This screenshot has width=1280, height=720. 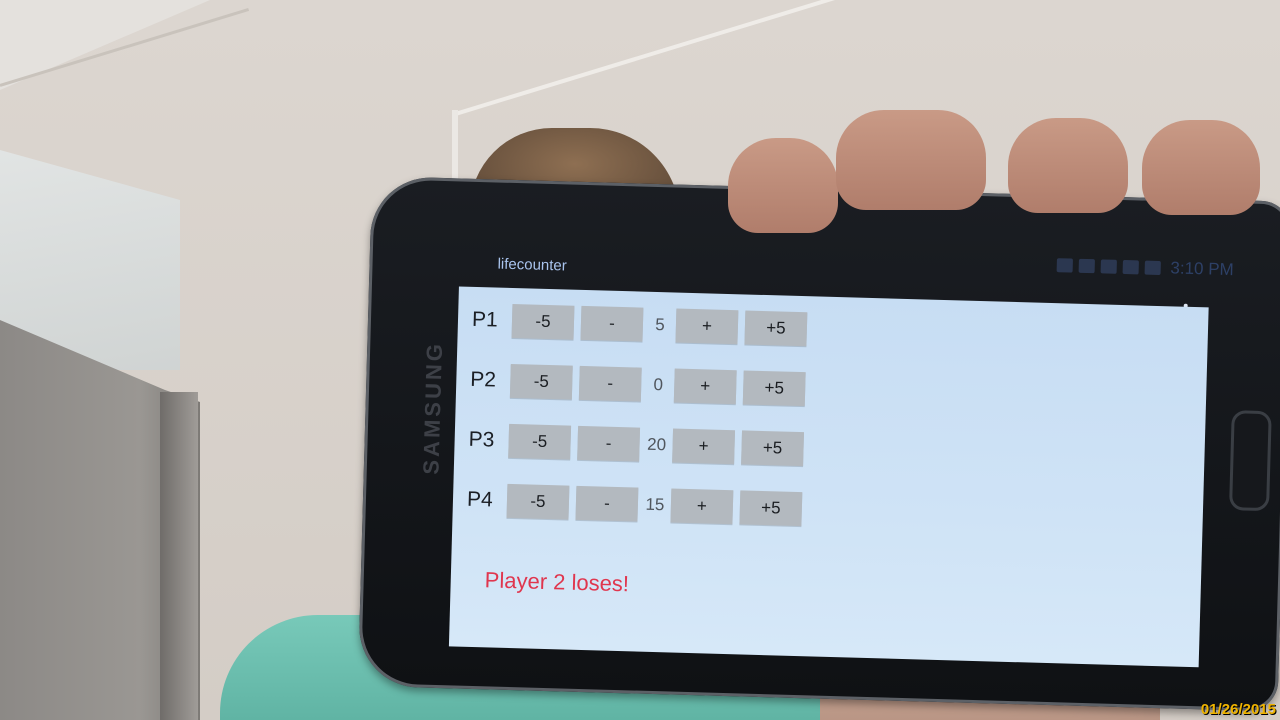 What do you see at coordinates (1202, 269) in the screenshot?
I see `status-time: 3:10 PM` at bounding box center [1202, 269].